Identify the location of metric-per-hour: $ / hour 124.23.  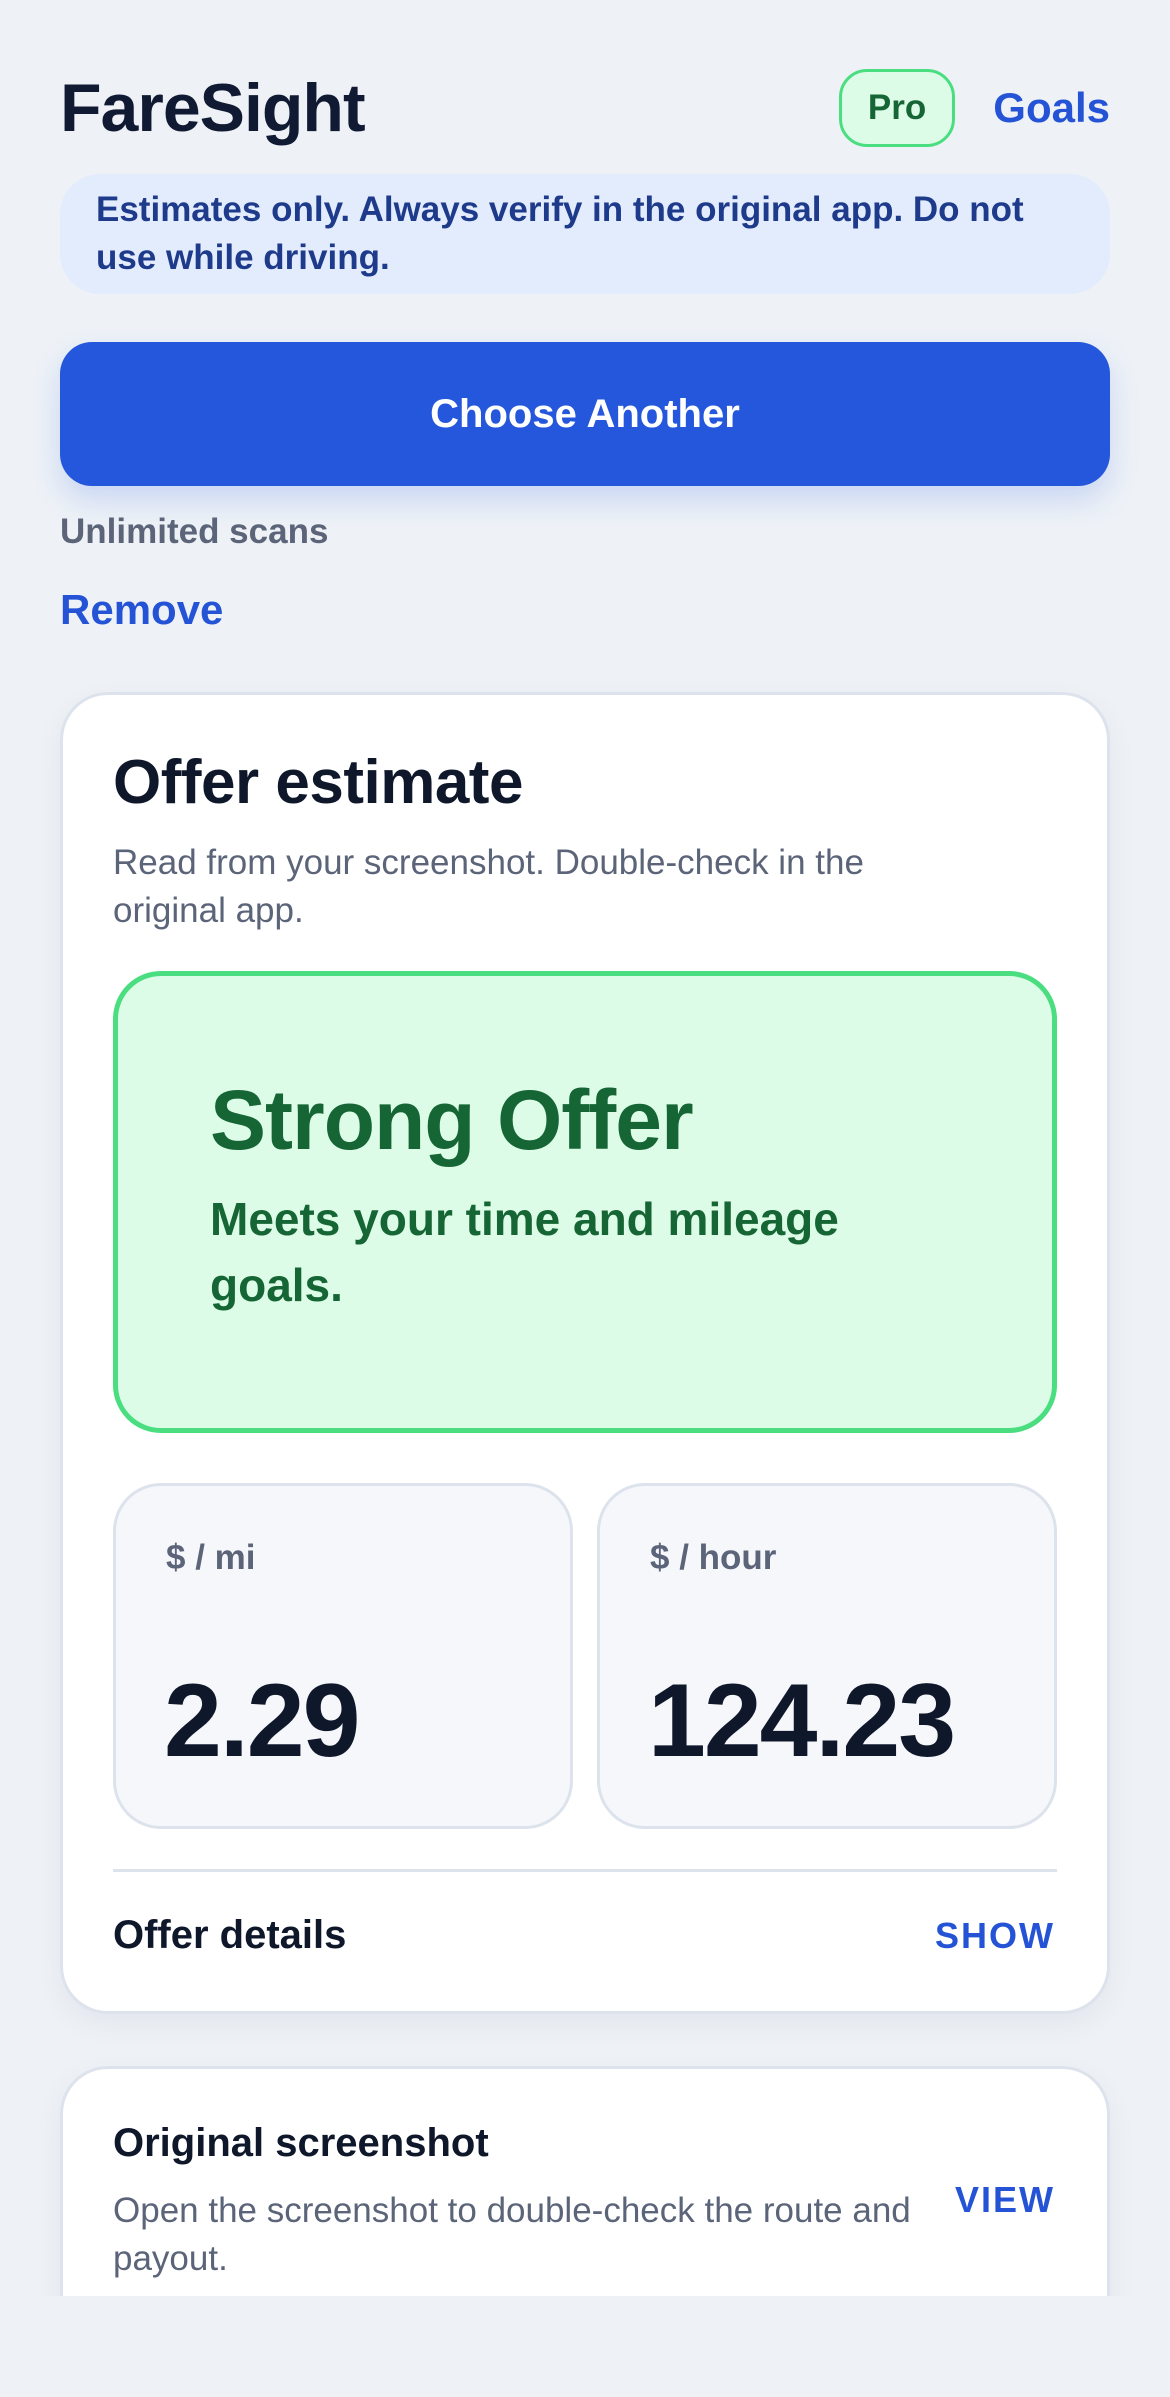
(827, 1656).